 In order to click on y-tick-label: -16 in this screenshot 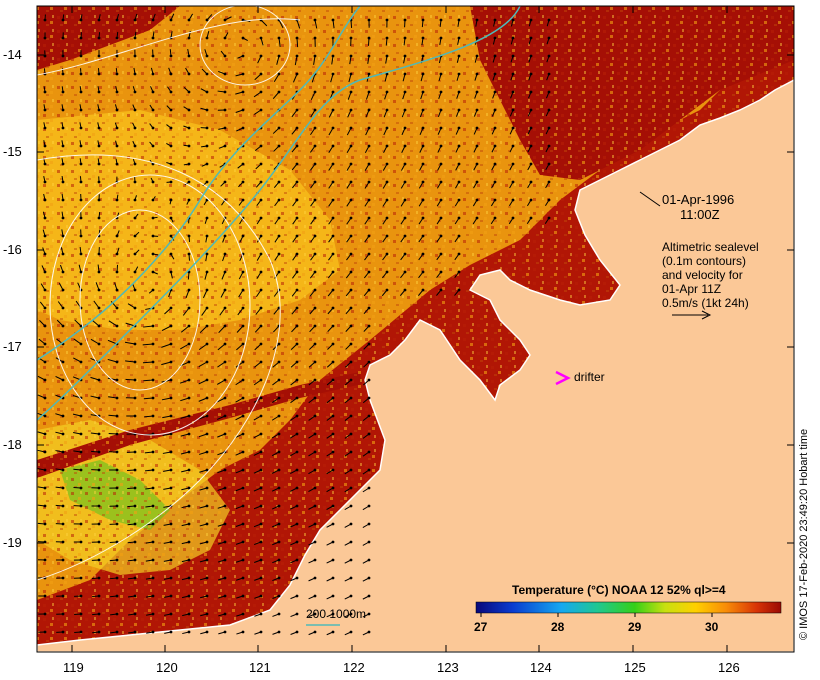, I will do `click(12, 249)`.